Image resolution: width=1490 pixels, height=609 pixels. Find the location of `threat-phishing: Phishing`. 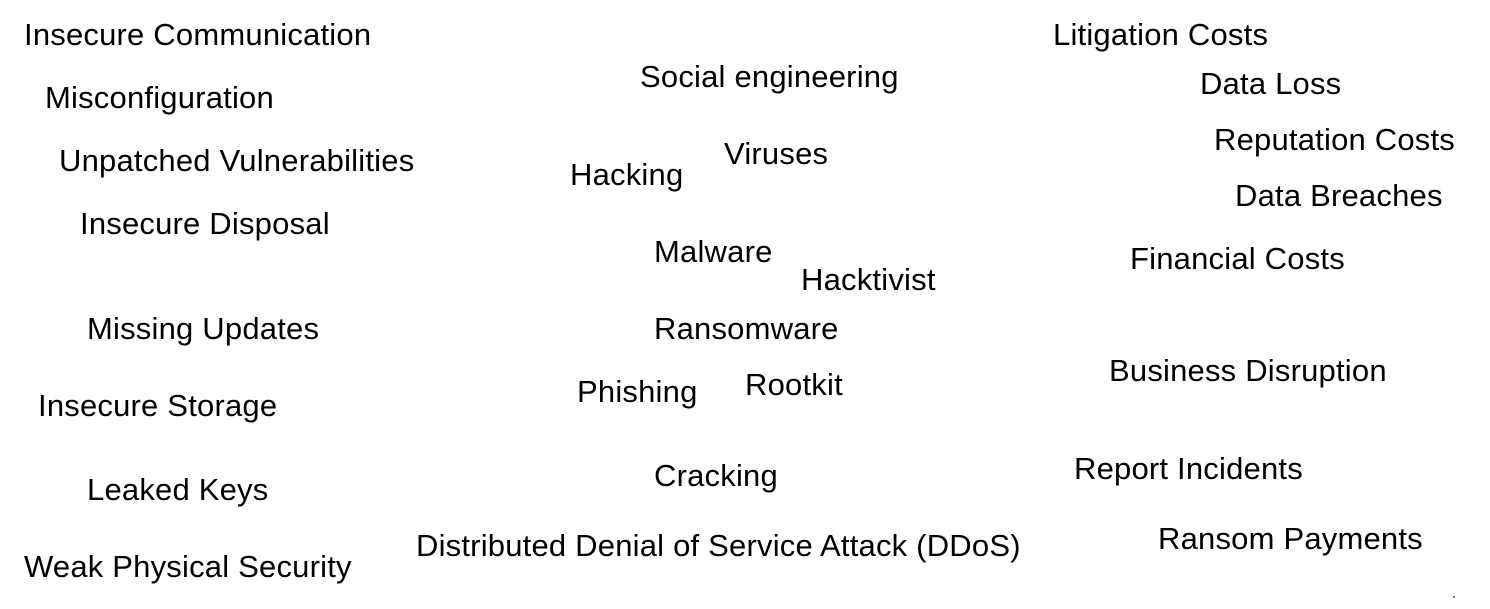

threat-phishing: Phishing is located at coordinates (637, 391).